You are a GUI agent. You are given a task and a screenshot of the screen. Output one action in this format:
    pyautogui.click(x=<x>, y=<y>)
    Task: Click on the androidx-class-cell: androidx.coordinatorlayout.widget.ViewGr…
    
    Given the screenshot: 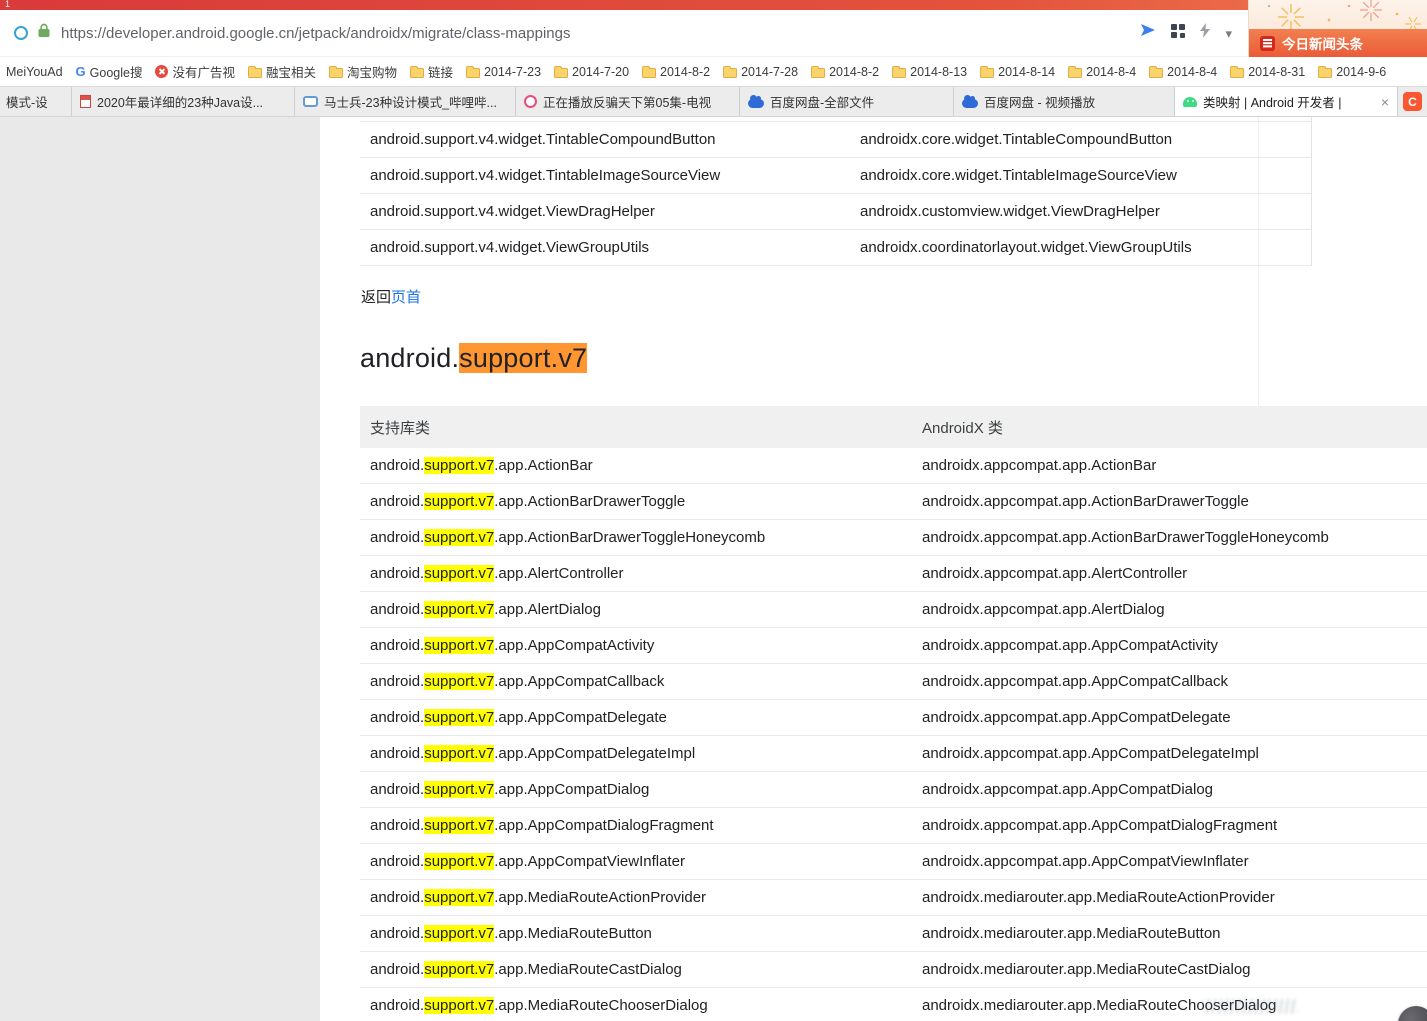 What is the action you would take?
    pyautogui.click(x=1026, y=247)
    